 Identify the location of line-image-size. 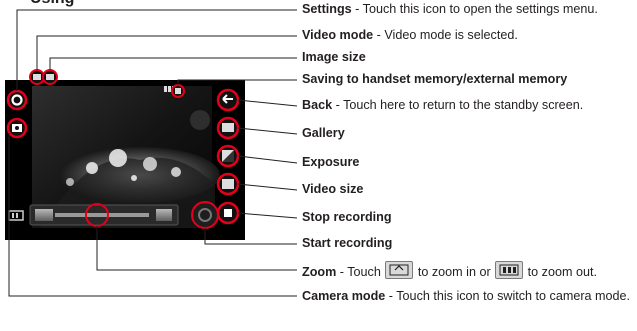
(173, 63).